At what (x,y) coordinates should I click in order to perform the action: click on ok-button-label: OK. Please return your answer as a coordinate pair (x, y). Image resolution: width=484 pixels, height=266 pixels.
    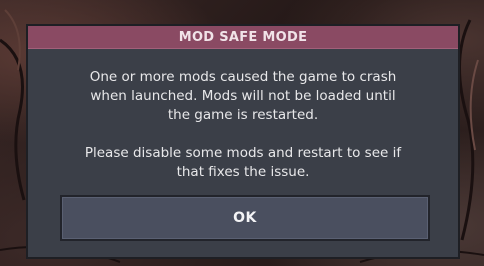
    Looking at the image, I should click on (245, 218).